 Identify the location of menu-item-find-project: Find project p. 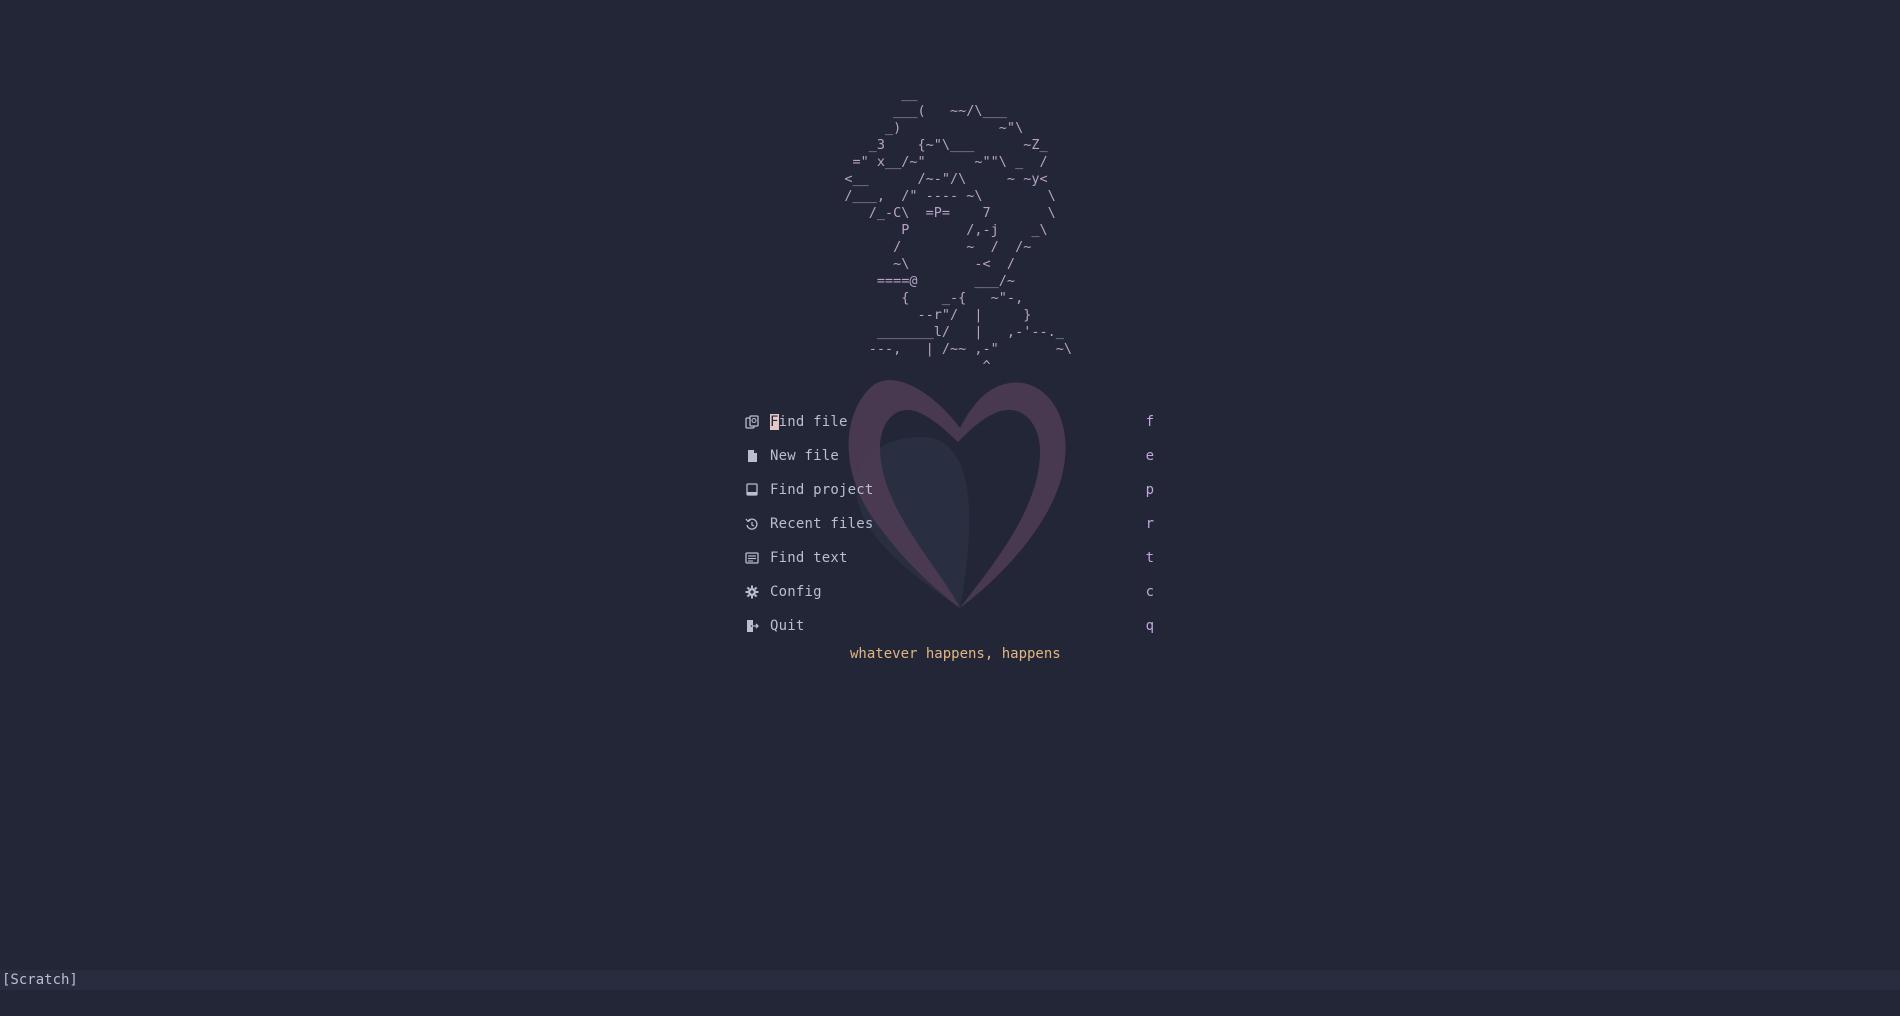
(949, 490).